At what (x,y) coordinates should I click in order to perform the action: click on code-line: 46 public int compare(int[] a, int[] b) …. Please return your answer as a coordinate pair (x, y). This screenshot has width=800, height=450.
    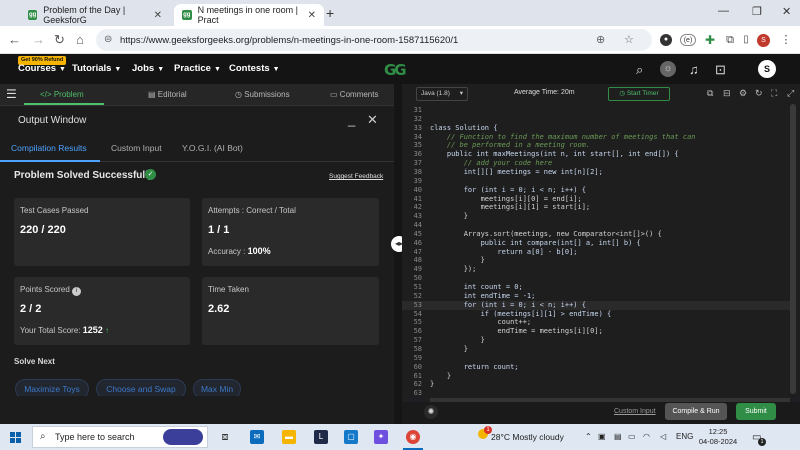
    Looking at the image, I should click on (597, 243).